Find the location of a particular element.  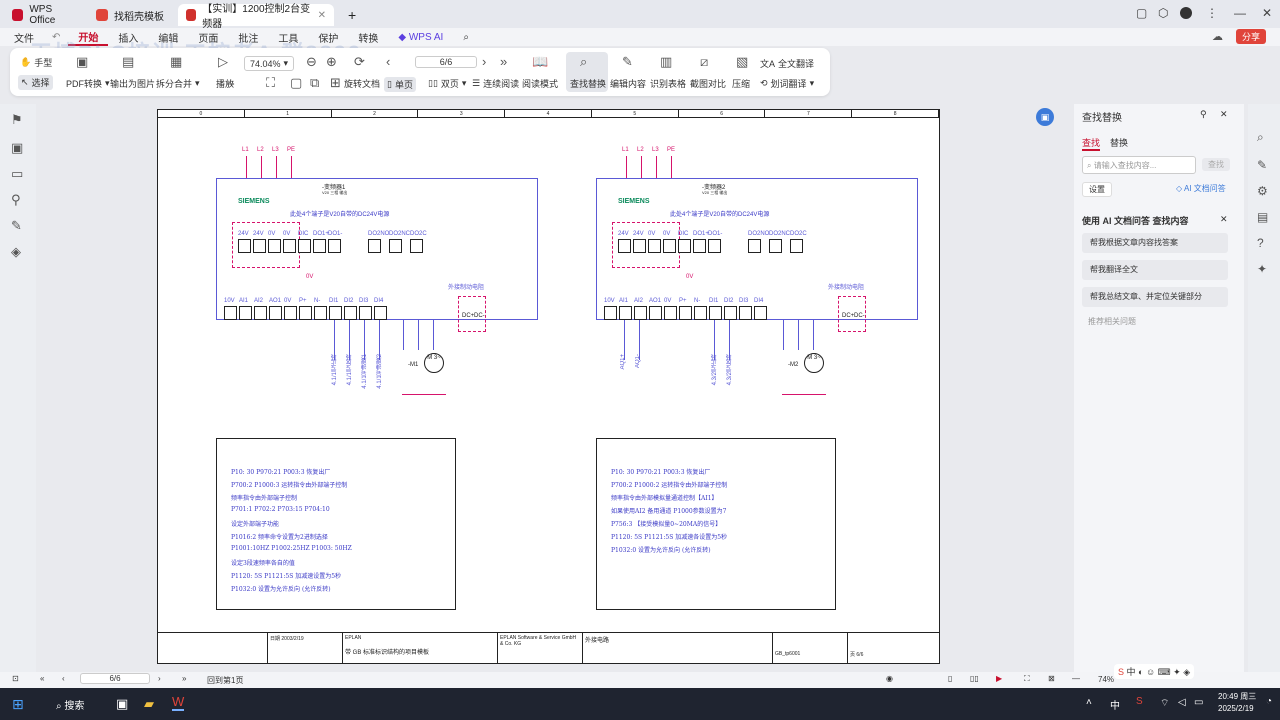

close-window-icon: ✕ is located at coordinates (1267, 13).